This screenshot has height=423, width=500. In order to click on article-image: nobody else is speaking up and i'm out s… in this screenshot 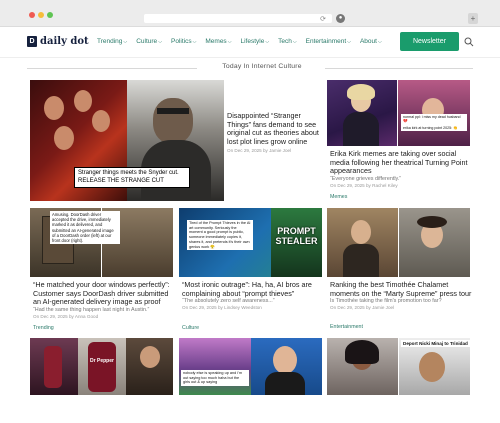, I will do `click(250, 366)`.